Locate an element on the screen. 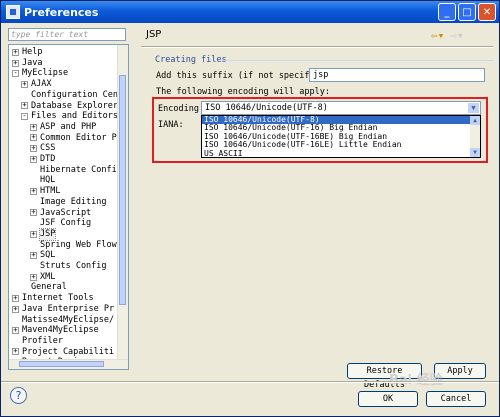 The width and height of the screenshot is (500, 417). close-button: ✕ is located at coordinates (487, 12).